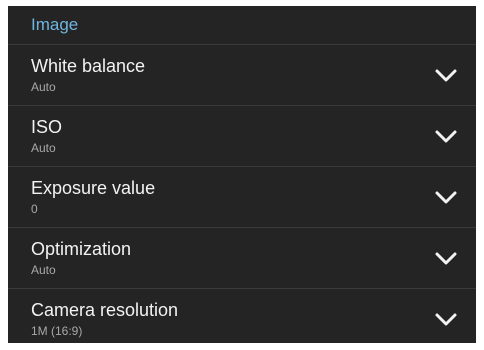  I want to click on setting-value: 1M (16:9), so click(57, 331).